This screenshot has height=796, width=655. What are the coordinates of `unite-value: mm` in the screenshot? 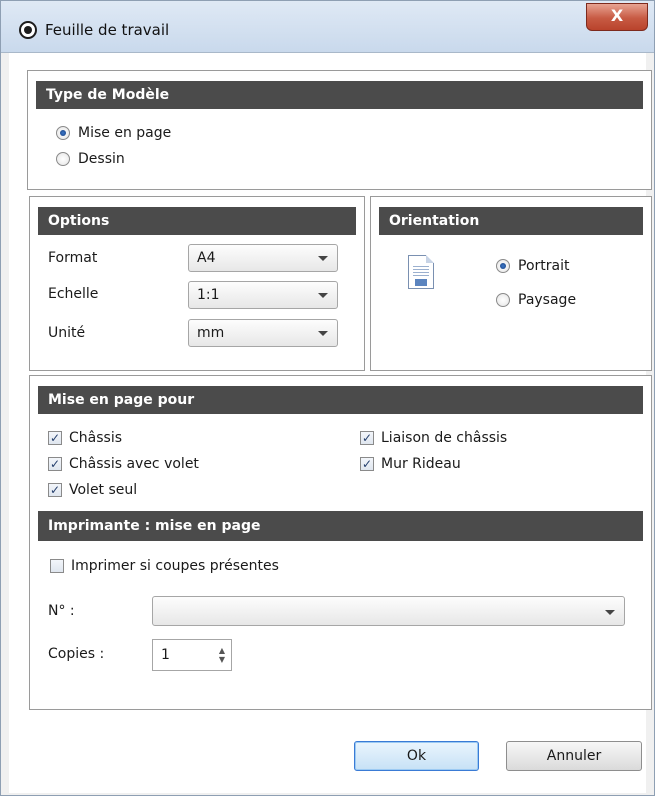 It's located at (211, 333).